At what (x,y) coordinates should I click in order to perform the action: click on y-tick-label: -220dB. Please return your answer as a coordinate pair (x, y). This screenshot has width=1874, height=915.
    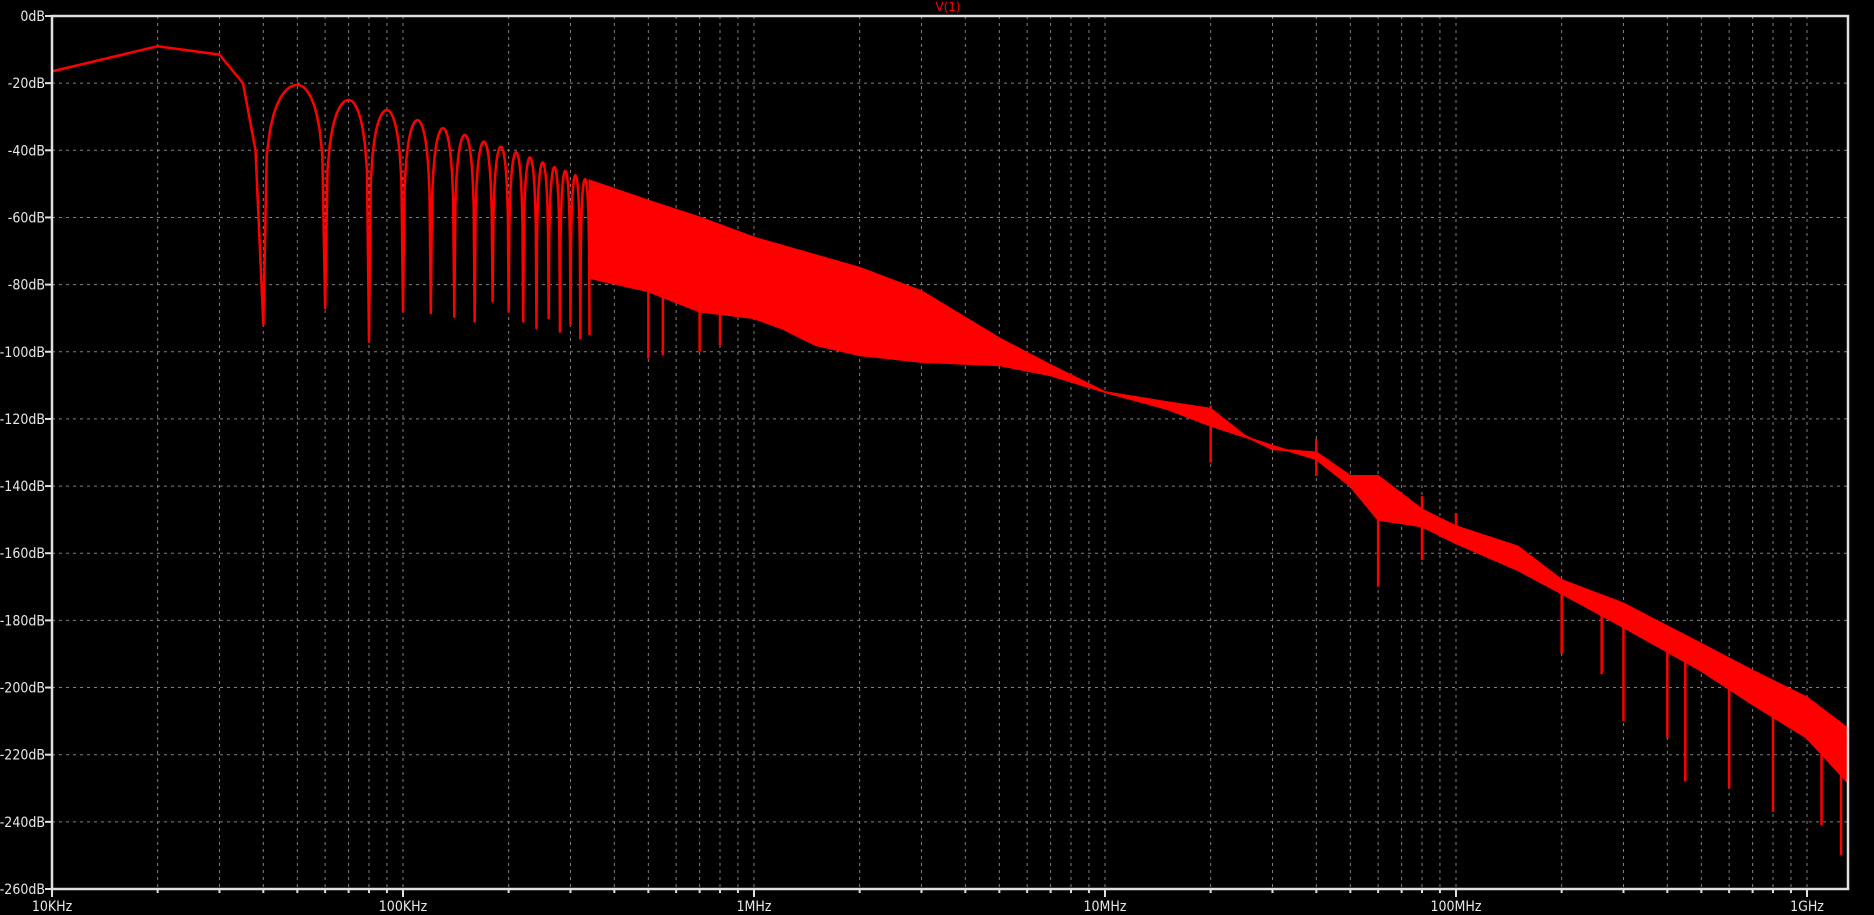
    Looking at the image, I should click on (22, 756).